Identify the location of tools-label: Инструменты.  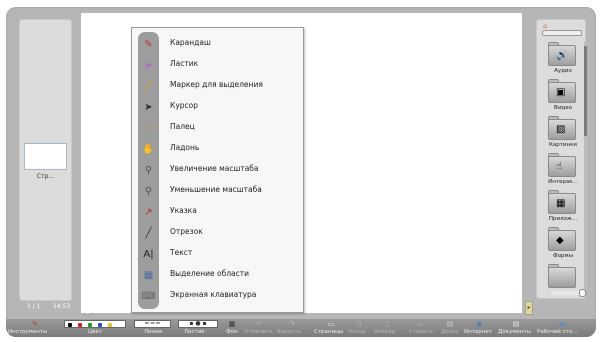
(28, 332).